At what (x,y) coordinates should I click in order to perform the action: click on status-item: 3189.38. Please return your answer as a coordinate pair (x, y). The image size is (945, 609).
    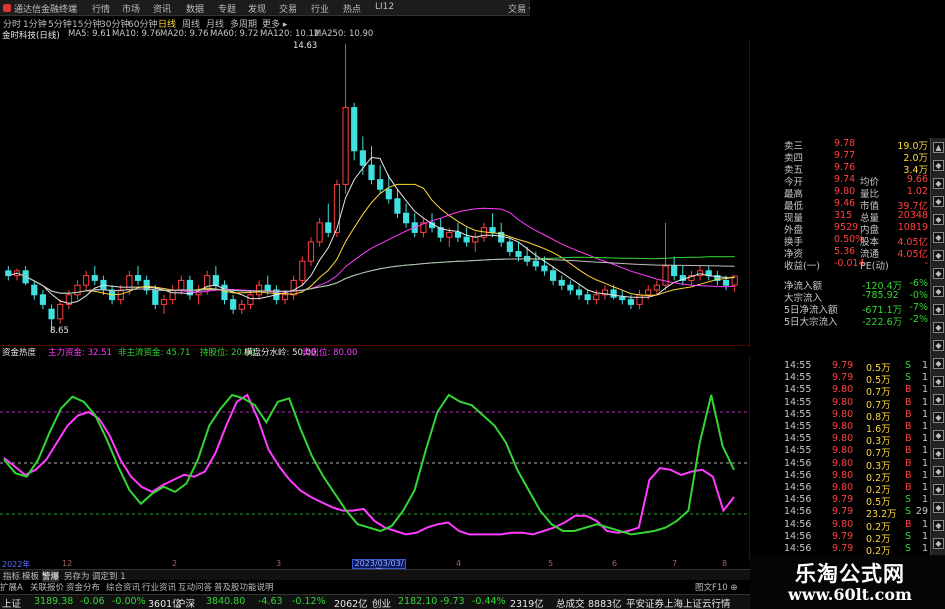
    Looking at the image, I should click on (54, 601).